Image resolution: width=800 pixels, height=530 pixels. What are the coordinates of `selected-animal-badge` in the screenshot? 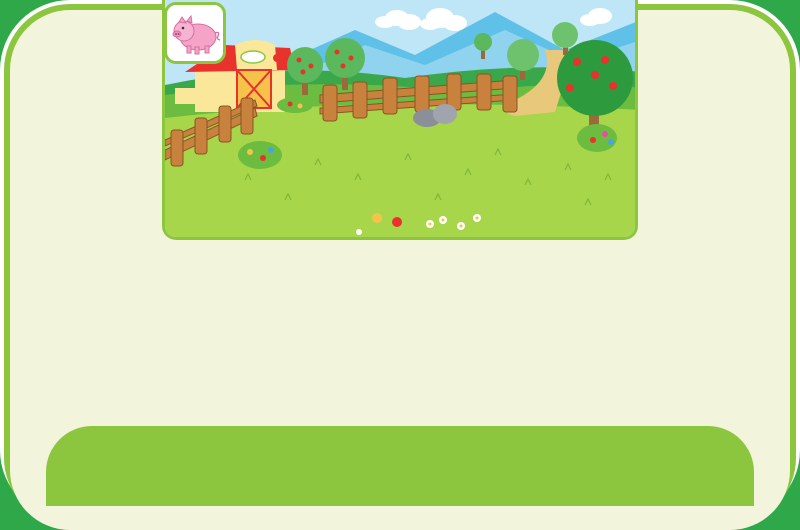 It's located at (195, 33).